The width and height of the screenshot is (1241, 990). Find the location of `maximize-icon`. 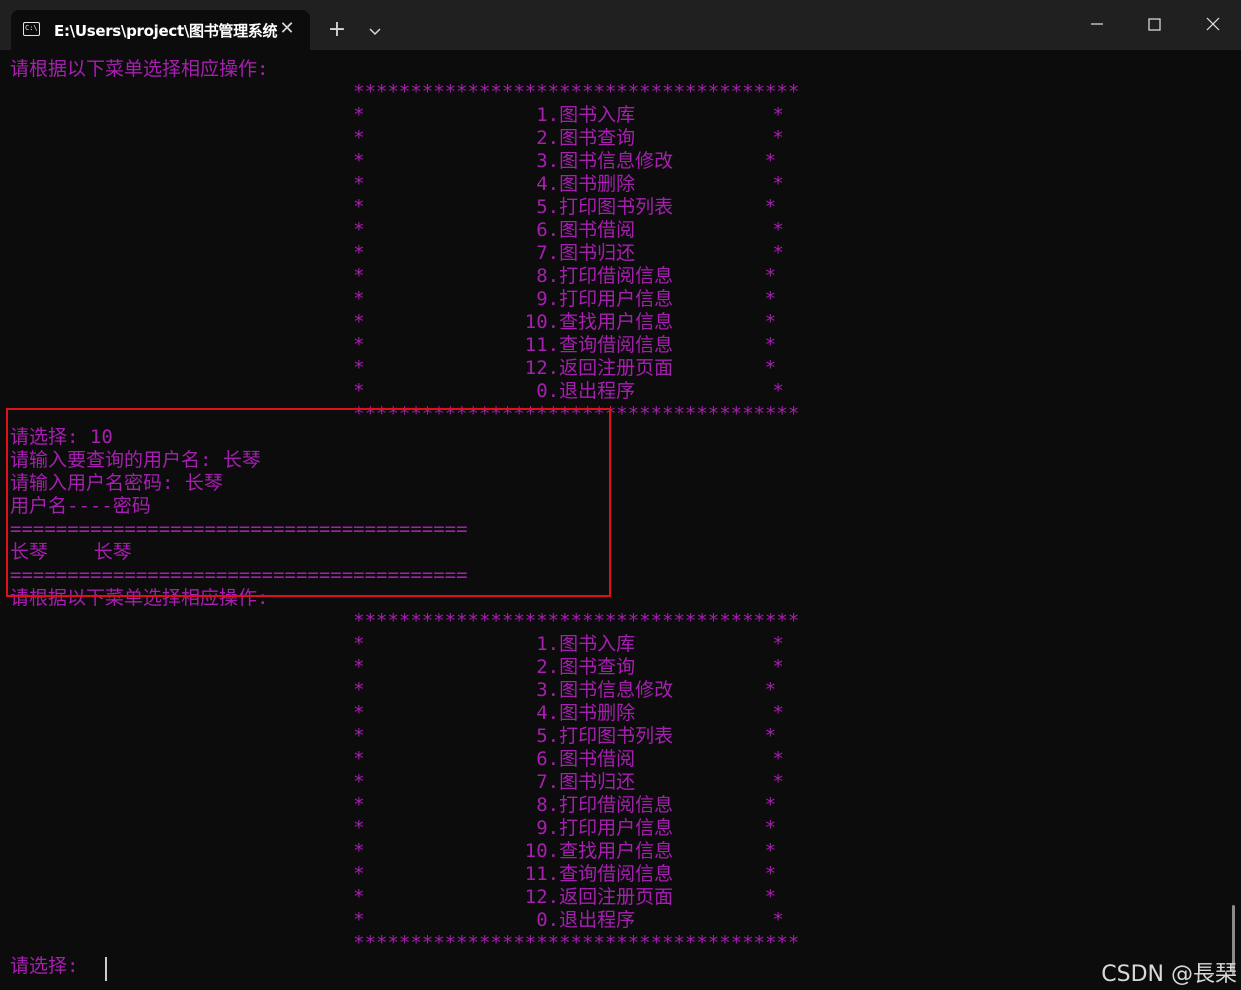

maximize-icon is located at coordinates (1155, 24).